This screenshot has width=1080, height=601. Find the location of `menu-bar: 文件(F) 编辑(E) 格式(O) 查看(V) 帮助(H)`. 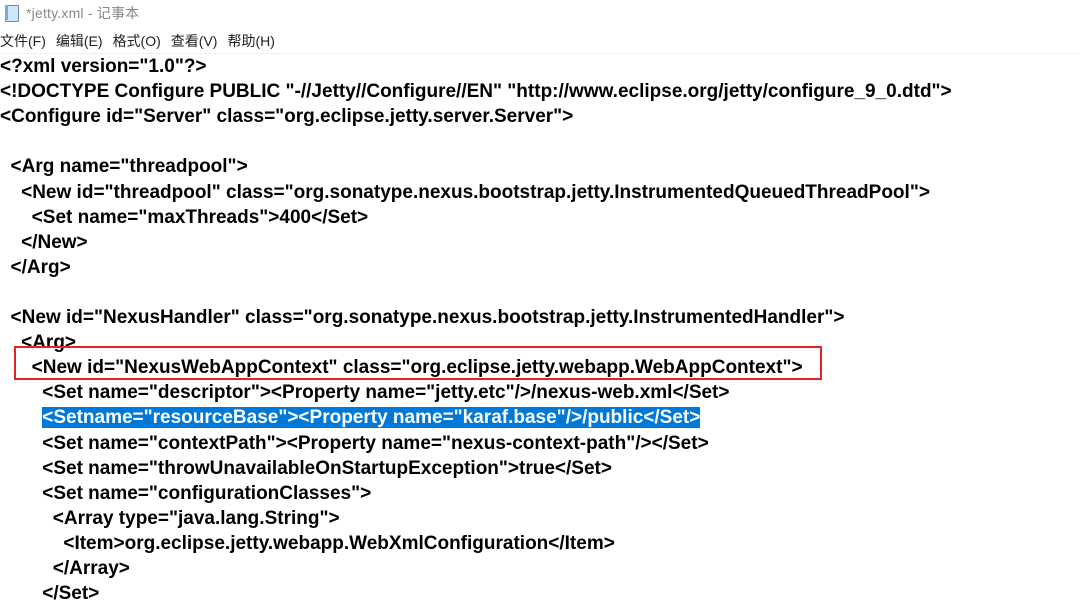

menu-bar: 文件(F) 编辑(E) 格式(O) 查看(V) 帮助(H) is located at coordinates (540, 41).